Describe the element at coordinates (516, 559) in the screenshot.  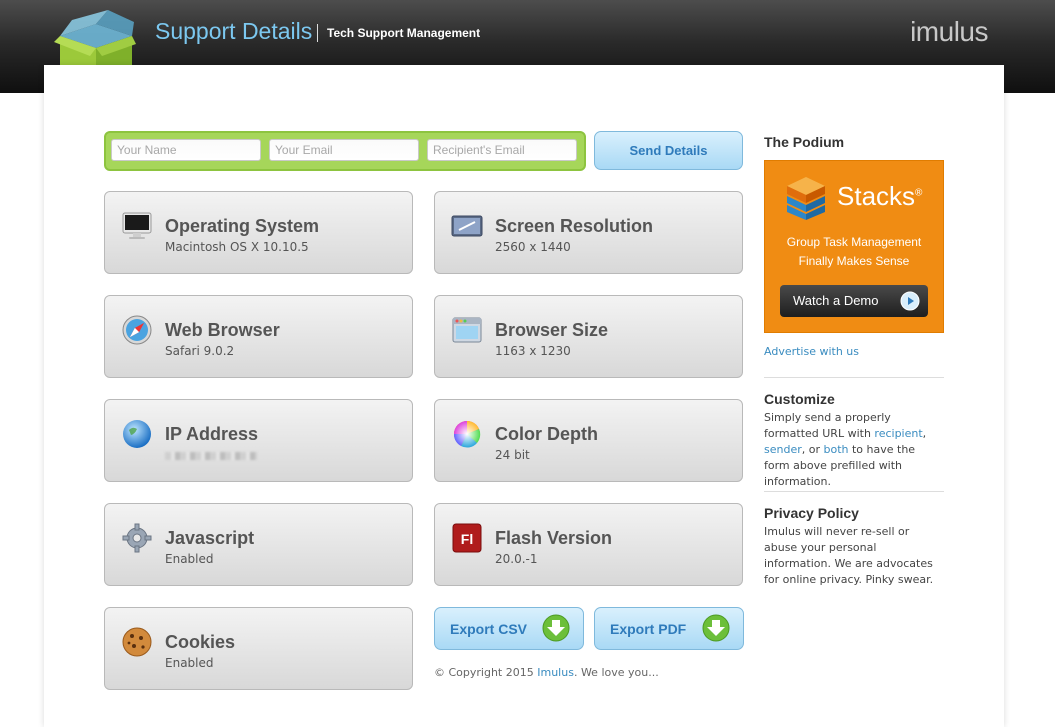
I see `card-value: 20.0.-1` at that location.